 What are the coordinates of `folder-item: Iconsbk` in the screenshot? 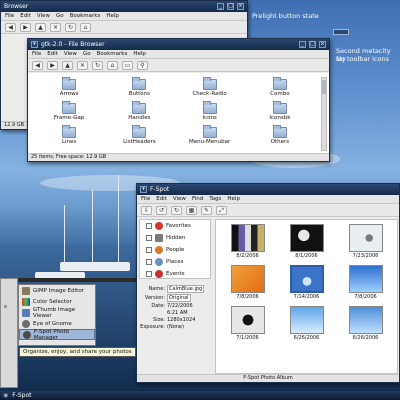 It's located at (280, 111).